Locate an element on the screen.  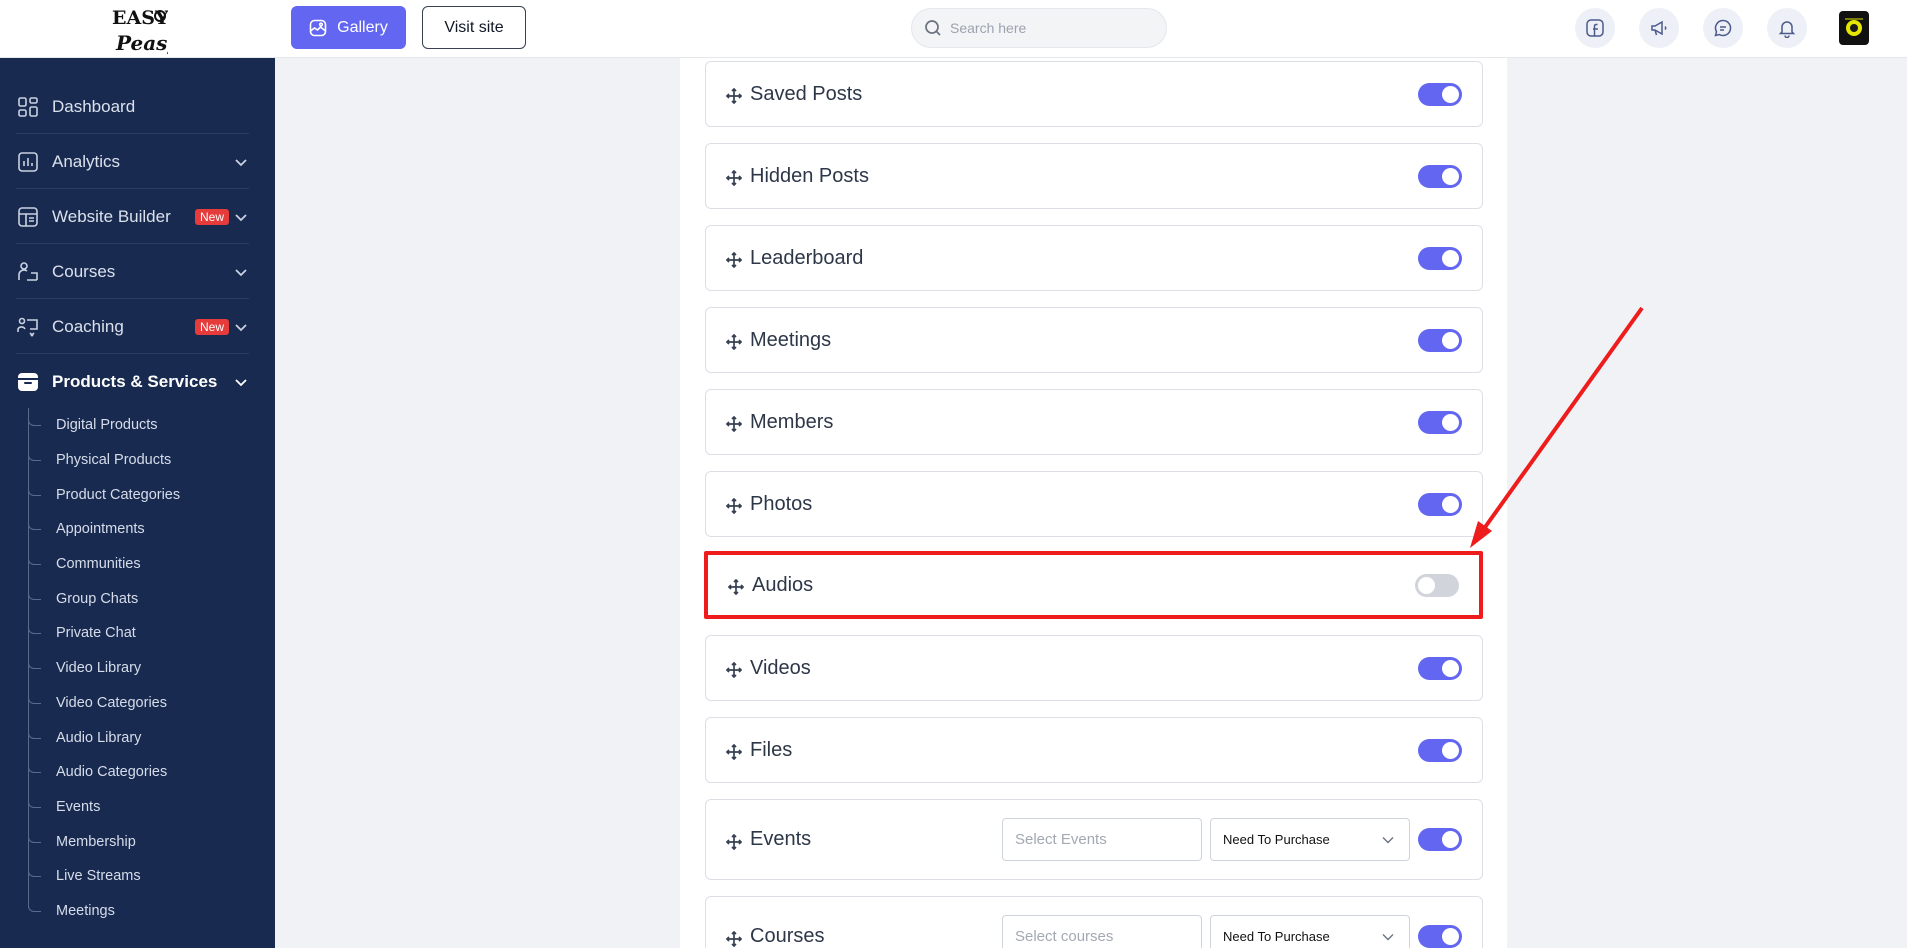
svg-text: Peasy is located at coordinates (141, 43).